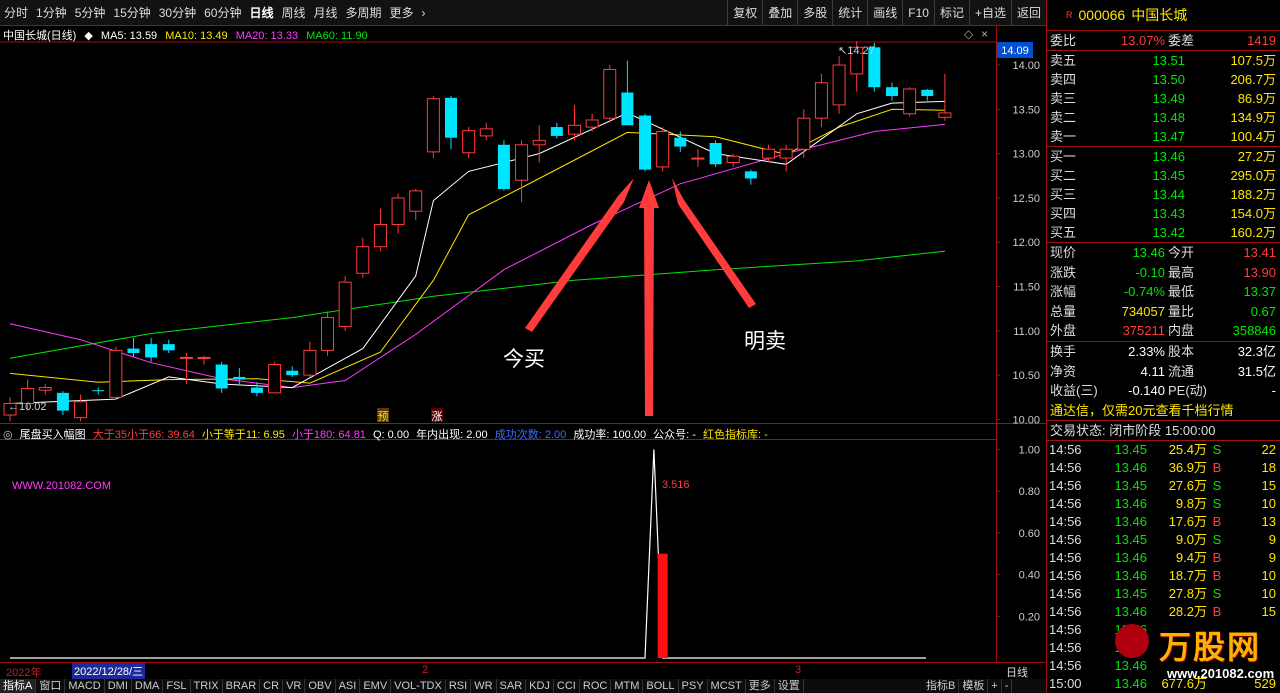 This screenshot has height=693, width=1280. What do you see at coordinates (16, 13) in the screenshot?
I see `period-tab: 分时` at bounding box center [16, 13].